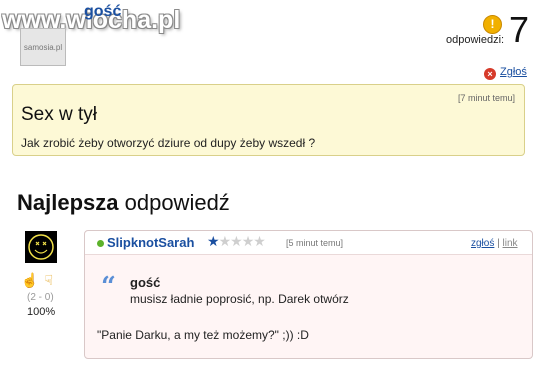  I want to click on permalink: link, so click(510, 243).